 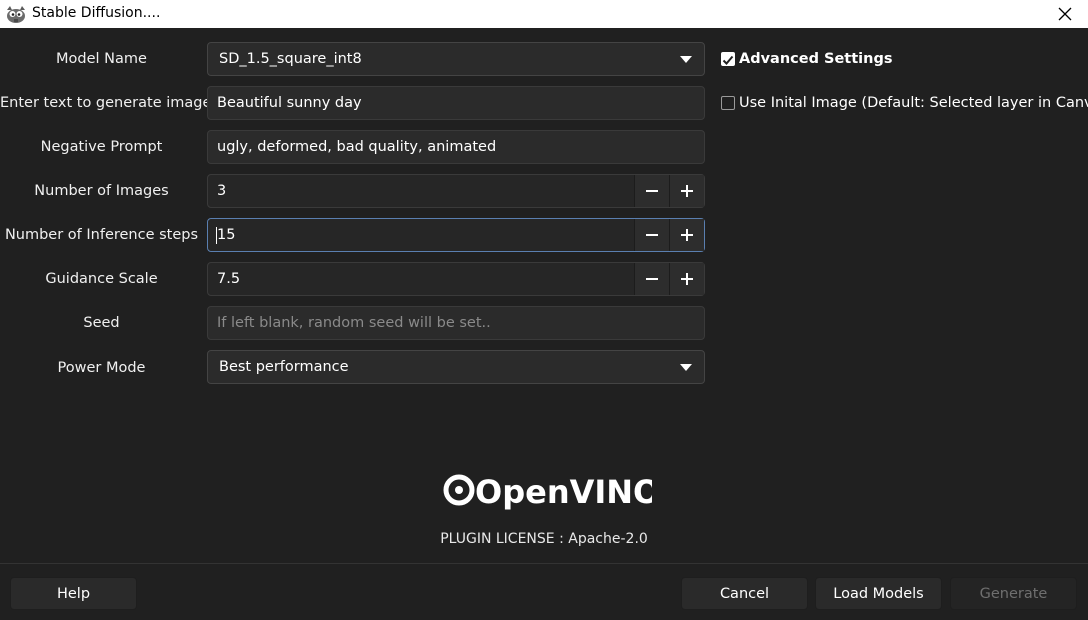 What do you see at coordinates (544, 563) in the screenshot?
I see `footer-divider` at bounding box center [544, 563].